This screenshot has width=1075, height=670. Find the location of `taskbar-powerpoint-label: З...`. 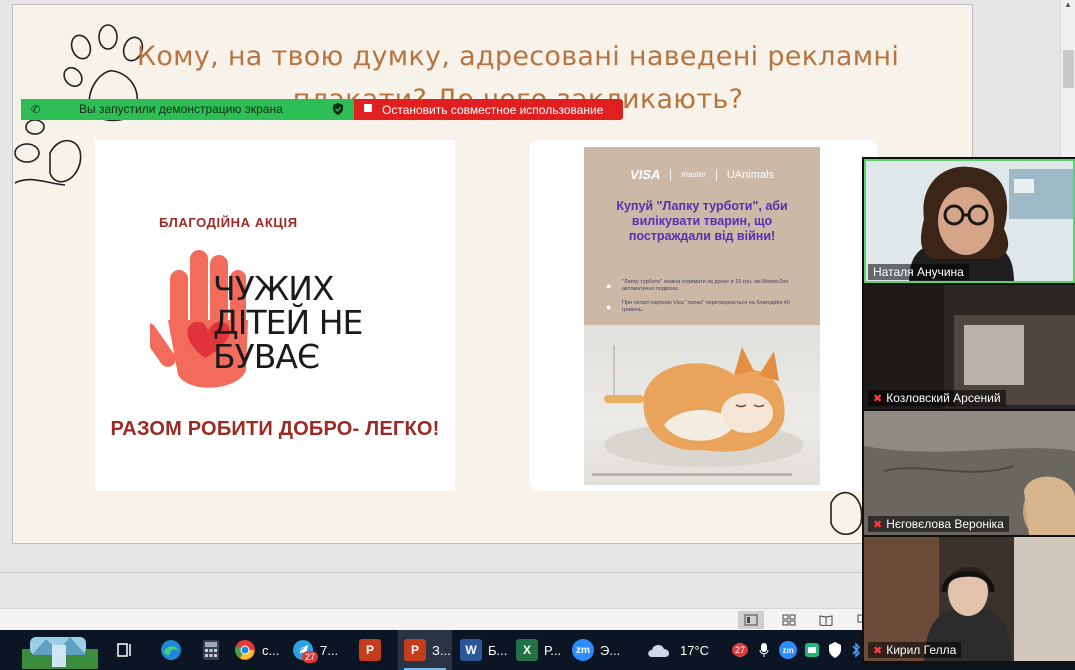

taskbar-powerpoint-label: З... is located at coordinates (441, 650).